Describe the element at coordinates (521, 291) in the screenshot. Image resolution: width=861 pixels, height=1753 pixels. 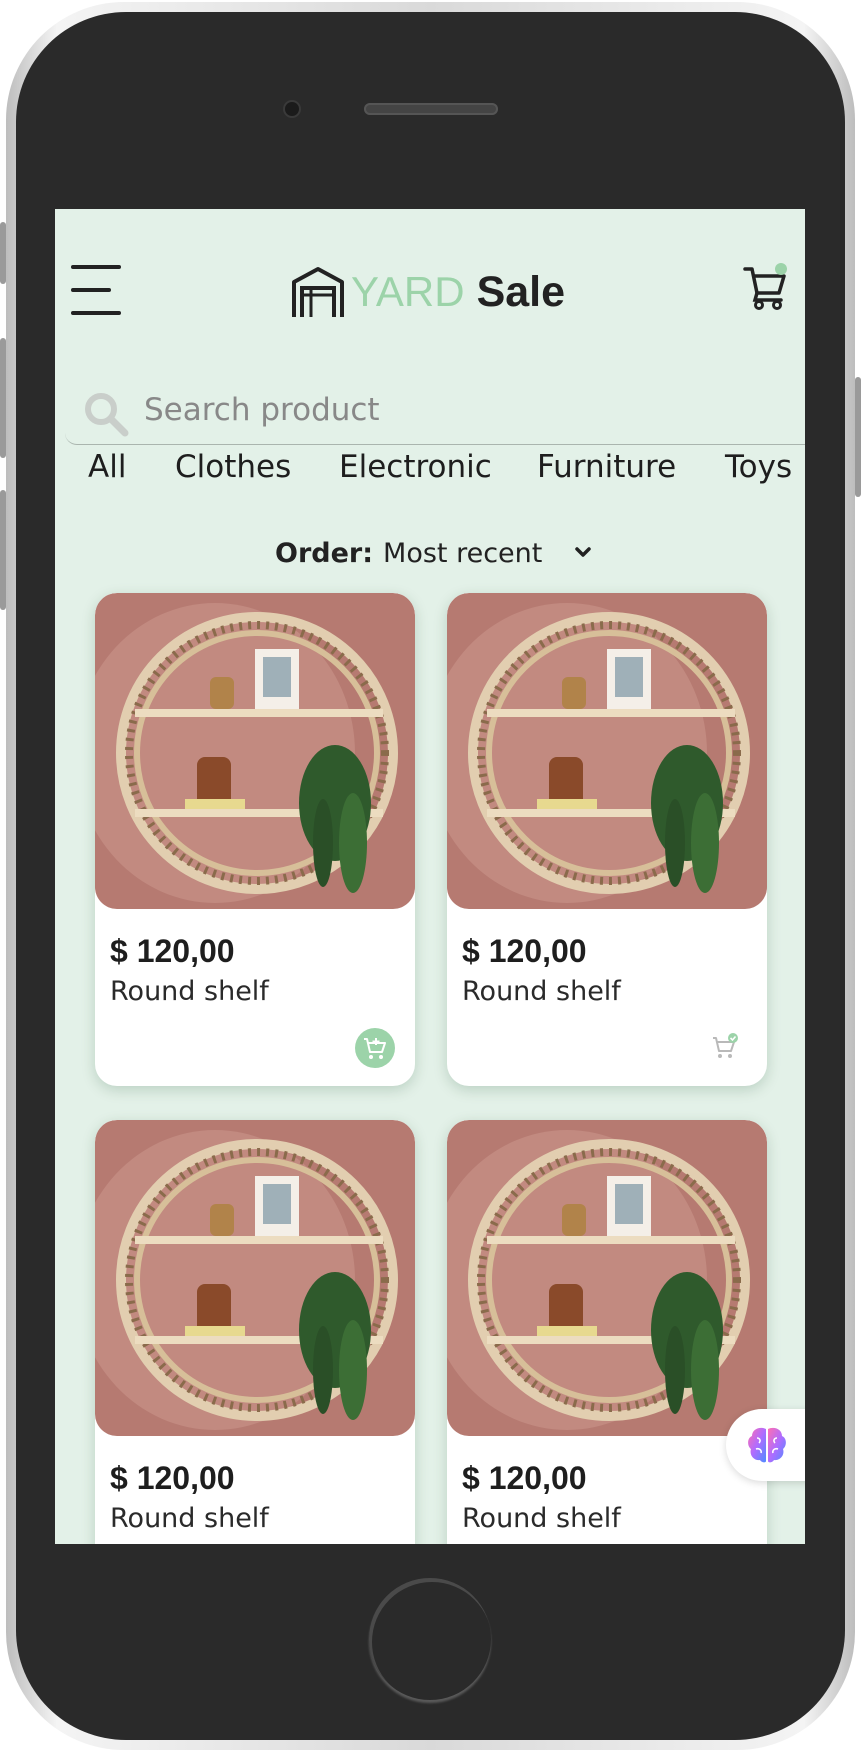
I see `brand-word-sale: Sale` at that location.